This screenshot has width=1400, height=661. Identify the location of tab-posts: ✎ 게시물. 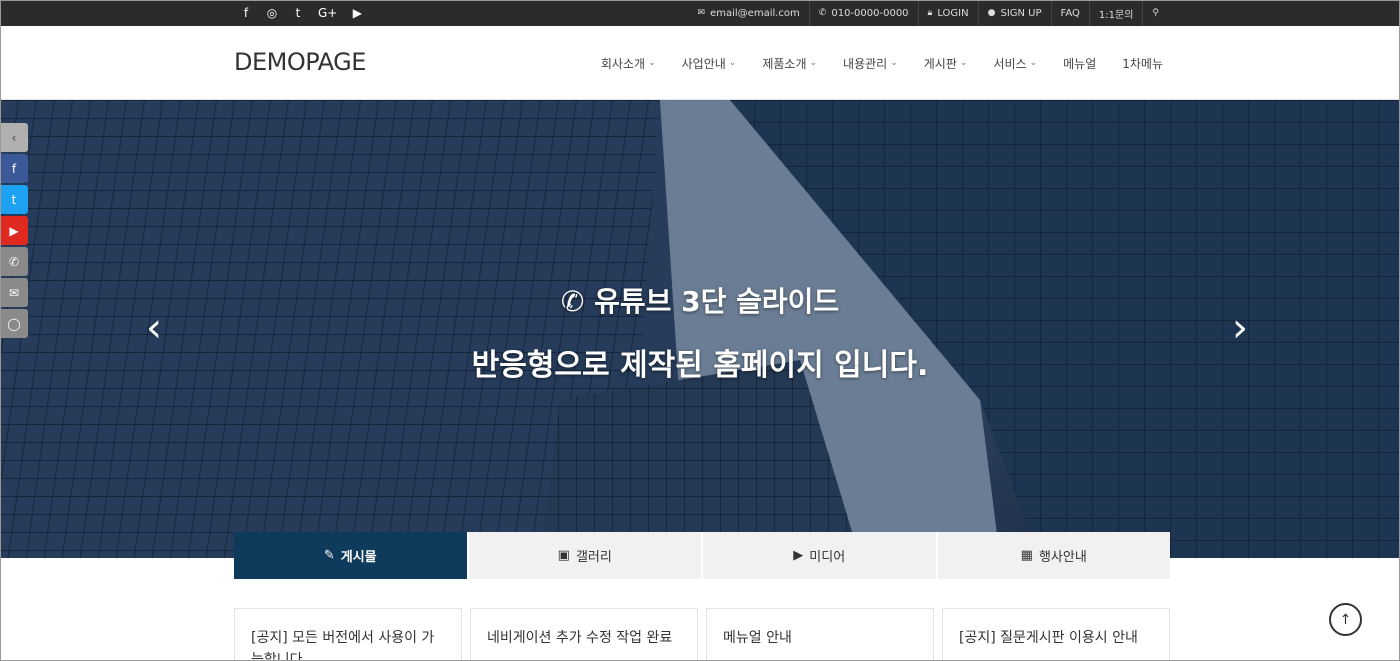
(350, 555).